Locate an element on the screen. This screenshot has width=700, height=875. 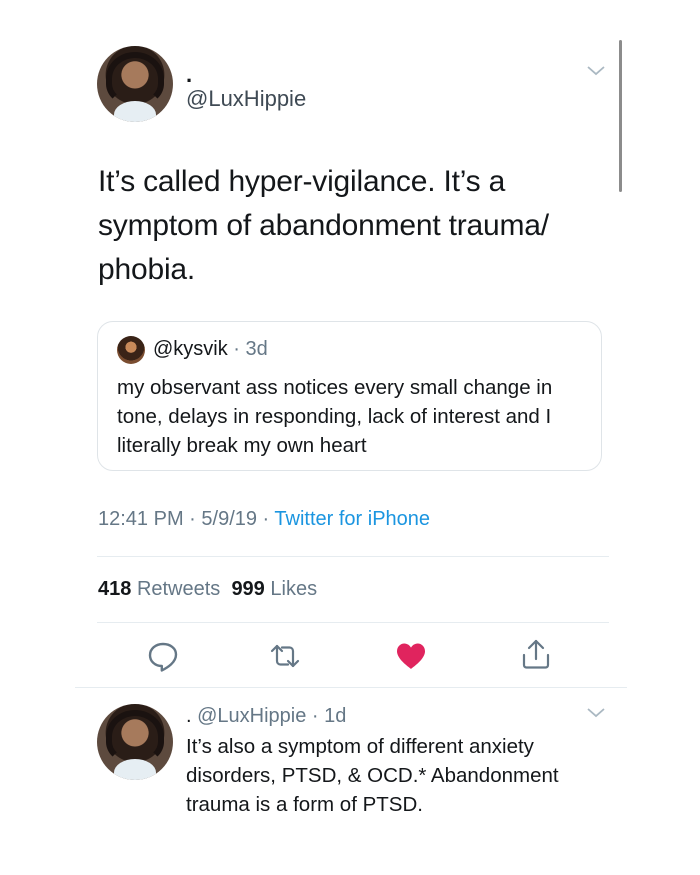
avatar is located at coordinates (135, 84).